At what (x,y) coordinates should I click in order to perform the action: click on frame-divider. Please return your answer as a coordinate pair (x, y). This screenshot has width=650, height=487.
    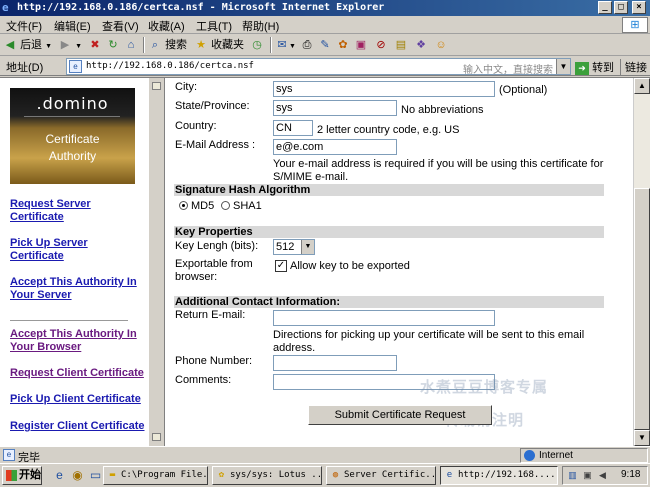
    Looking at the image, I should click on (156, 262).